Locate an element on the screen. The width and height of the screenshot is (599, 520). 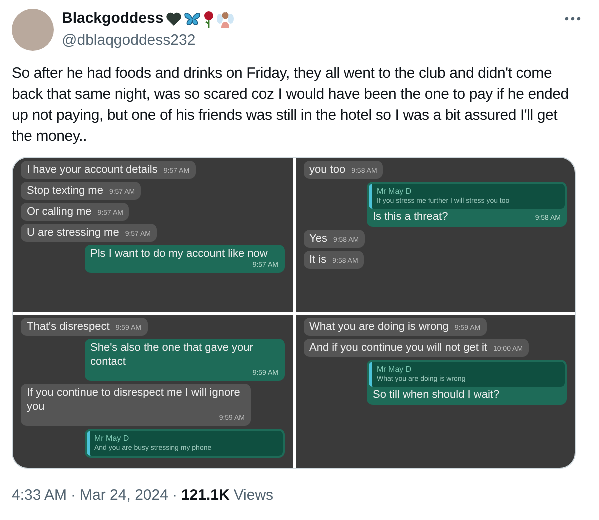
more-icon is located at coordinates (573, 19).